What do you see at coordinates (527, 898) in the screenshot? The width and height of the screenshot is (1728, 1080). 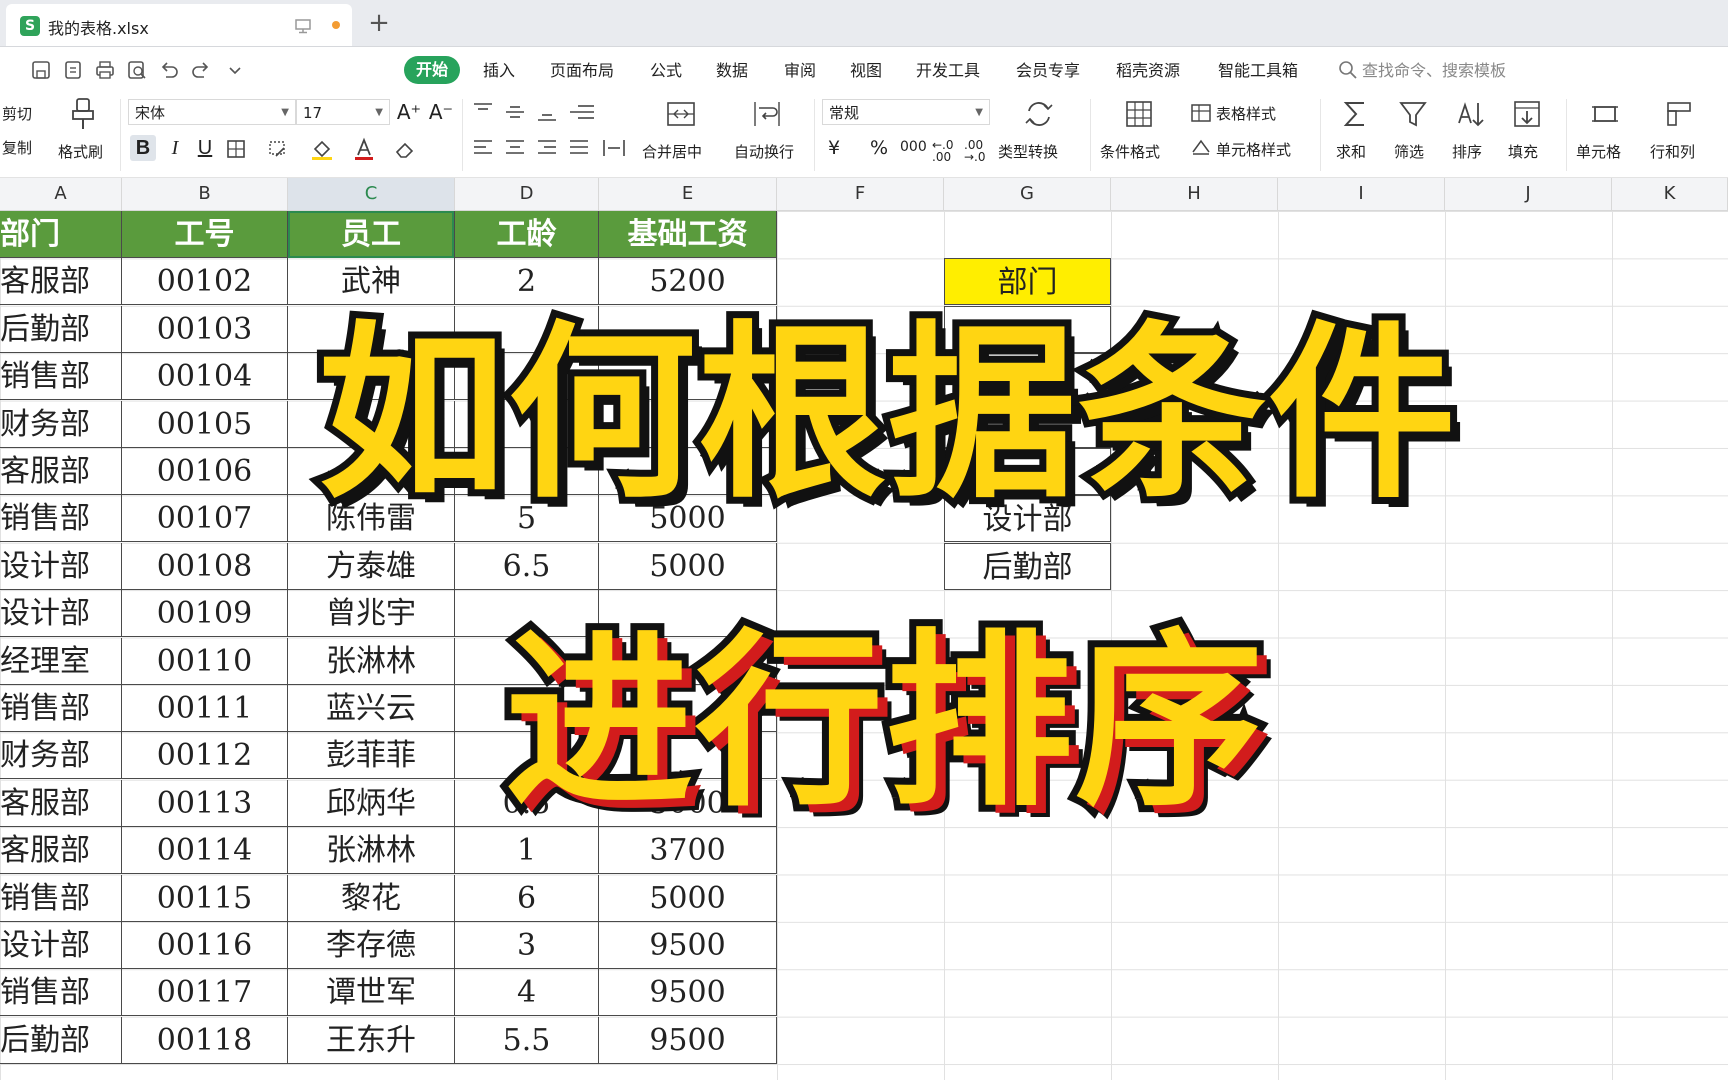 I see `cell-seniority: 6` at bounding box center [527, 898].